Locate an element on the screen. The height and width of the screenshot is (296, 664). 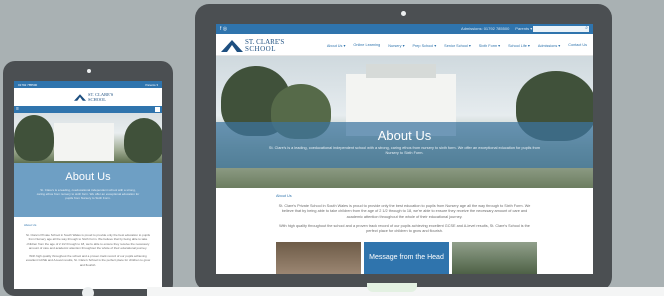
message-from-head-card: Message from the Head is located at coordinates (406, 258).